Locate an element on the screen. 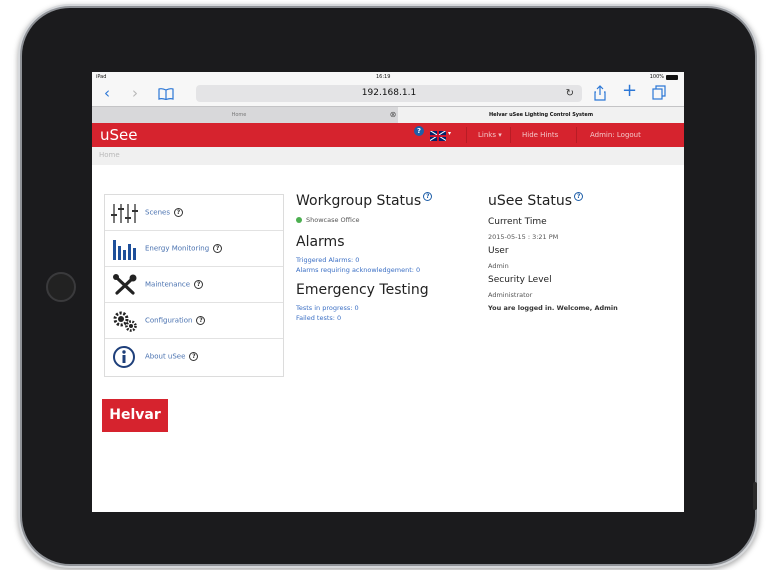 Image resolution: width=777 pixels, height=570 pixels. back-chevron-icon: ‹ is located at coordinates (107, 93).